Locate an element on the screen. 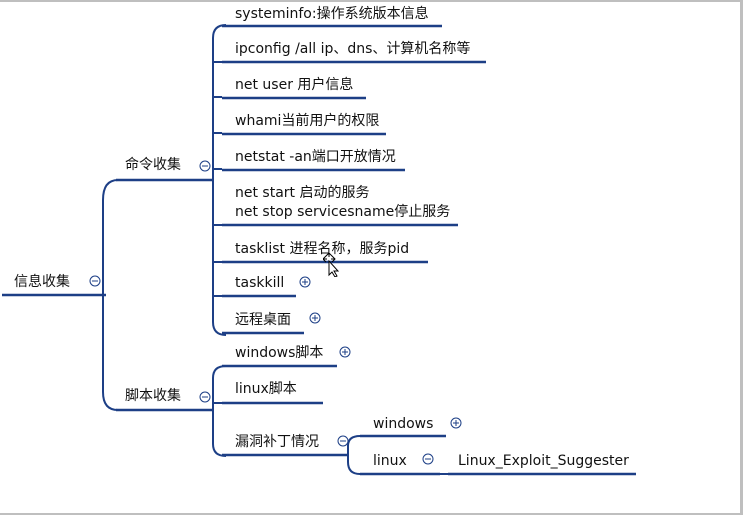 Image resolution: width=743 pixels, height=515 pixels. node-linux-script: linux脚本 is located at coordinates (266, 389).